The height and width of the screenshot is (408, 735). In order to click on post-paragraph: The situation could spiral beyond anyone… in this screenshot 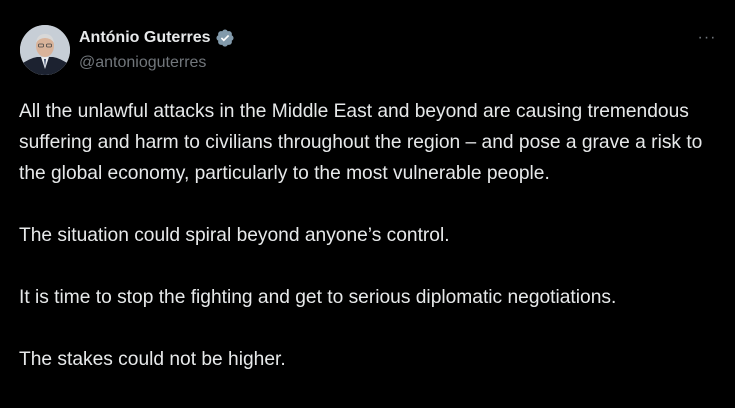, I will do `click(234, 235)`.